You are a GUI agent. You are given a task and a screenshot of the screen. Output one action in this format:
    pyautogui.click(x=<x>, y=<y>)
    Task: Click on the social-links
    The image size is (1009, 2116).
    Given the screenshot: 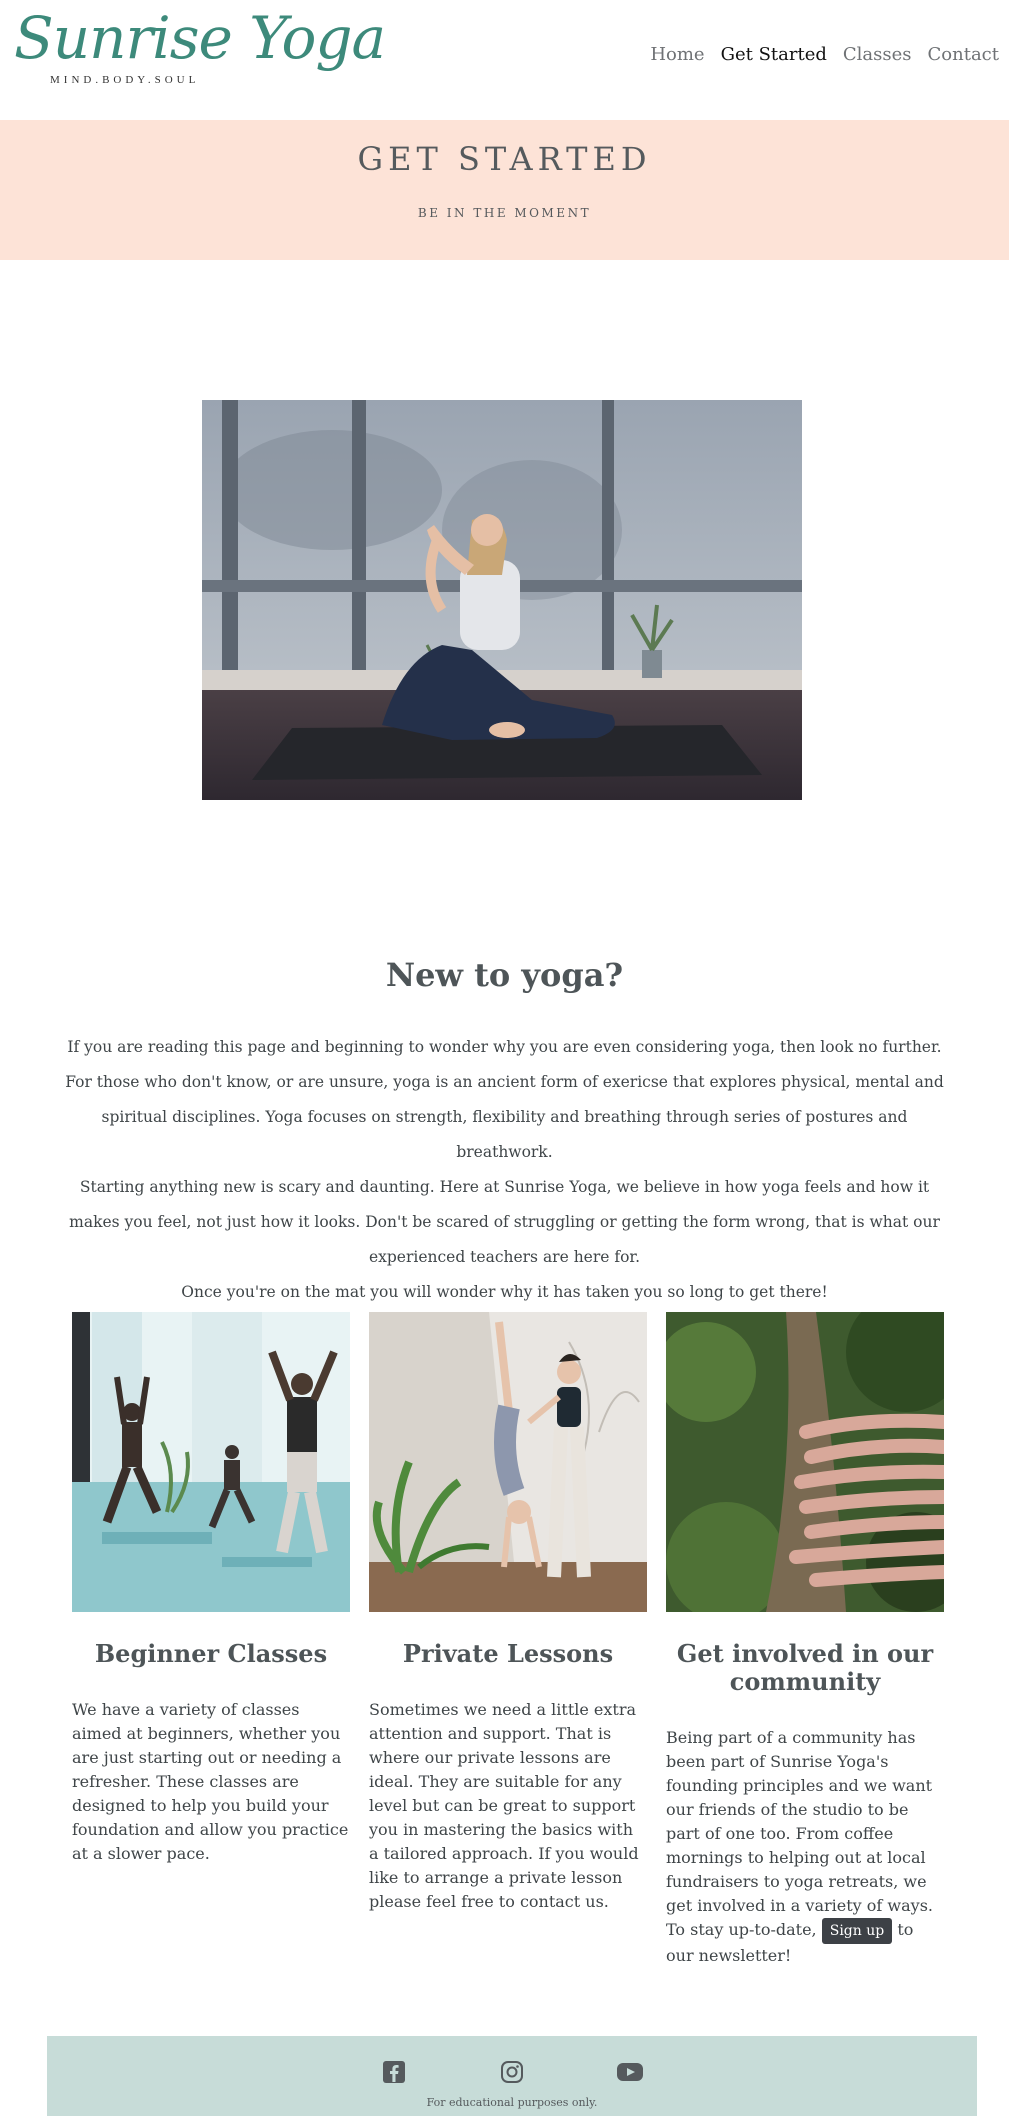 What is the action you would take?
    pyautogui.click(x=512, y=2072)
    